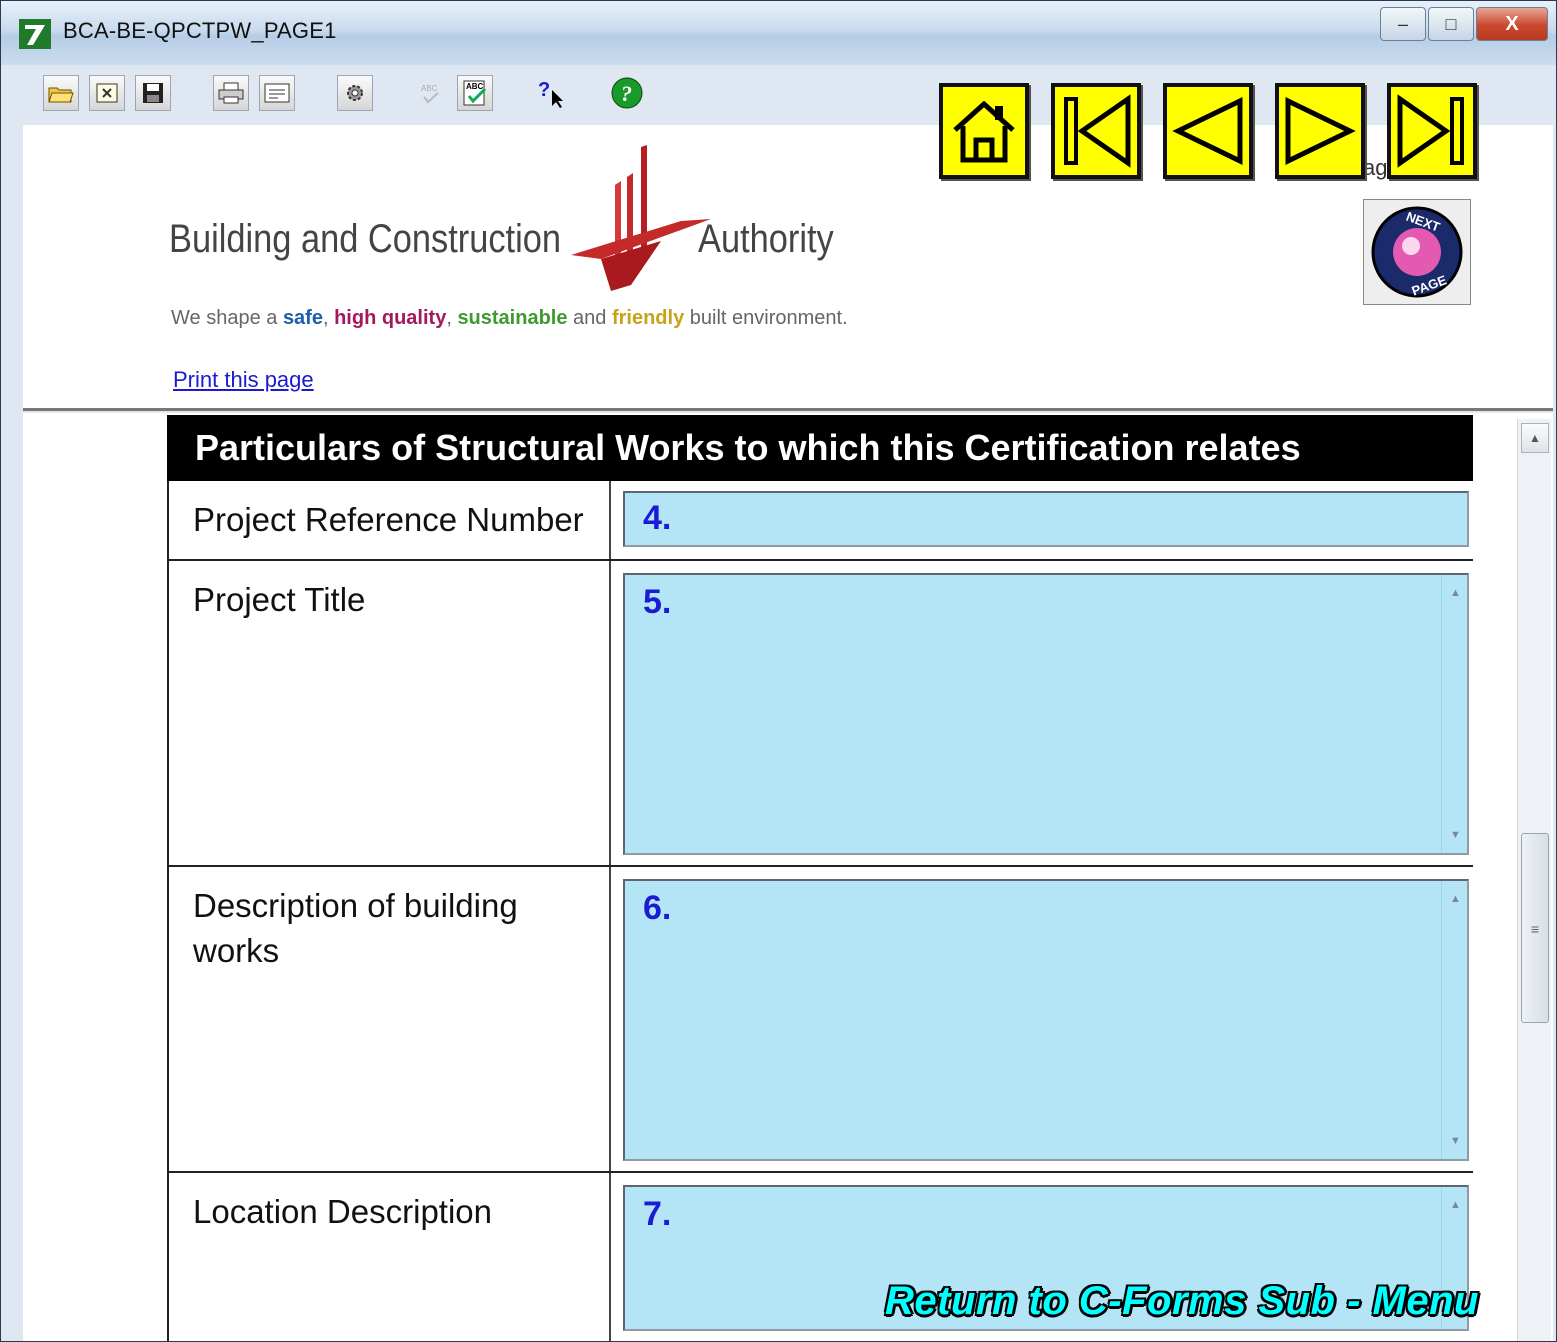 The width and height of the screenshot is (1557, 1342). Describe the element at coordinates (766, 239) in the screenshot. I see `logo-text-right: Authority` at that location.